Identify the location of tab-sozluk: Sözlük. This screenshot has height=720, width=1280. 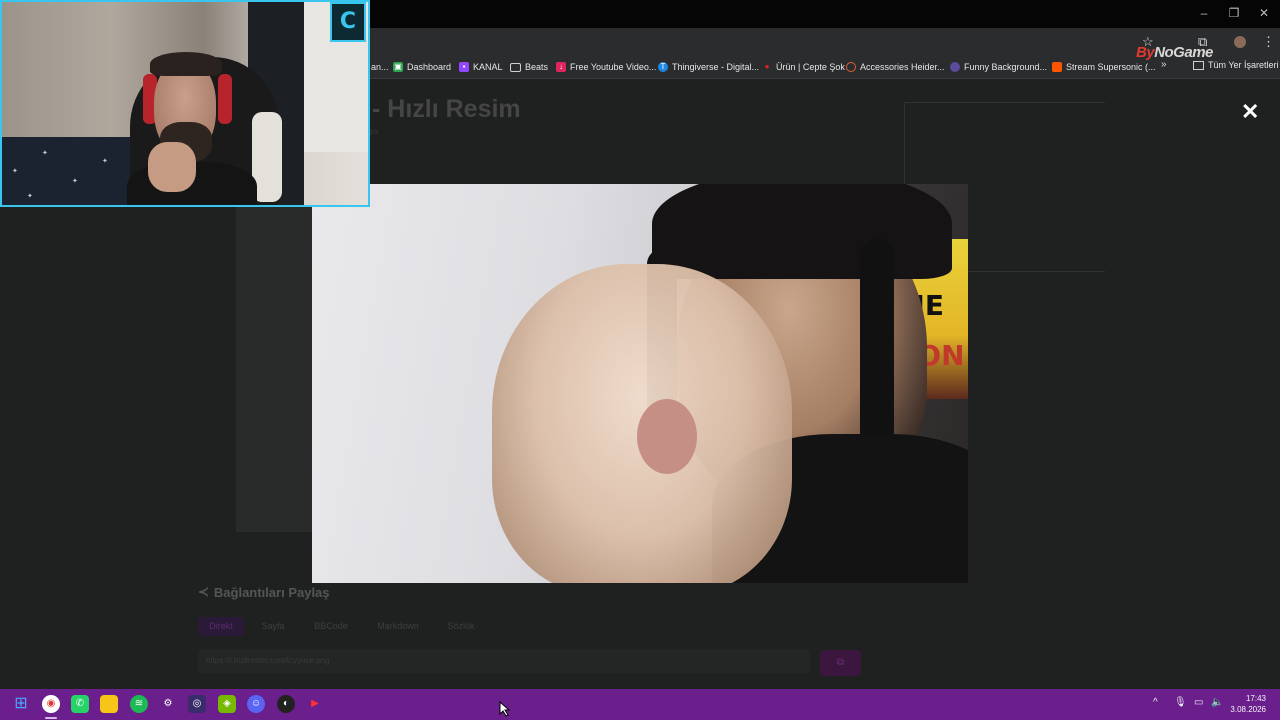
(461, 626).